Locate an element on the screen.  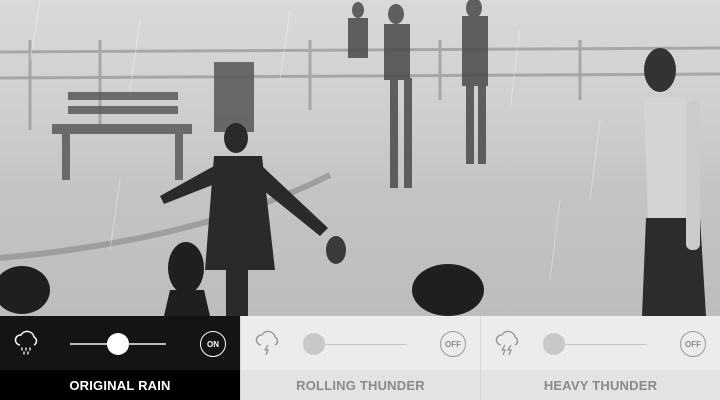
track-panel-heavy-thunder: OFF HEAVY THUNDER is located at coordinates (600, 358).